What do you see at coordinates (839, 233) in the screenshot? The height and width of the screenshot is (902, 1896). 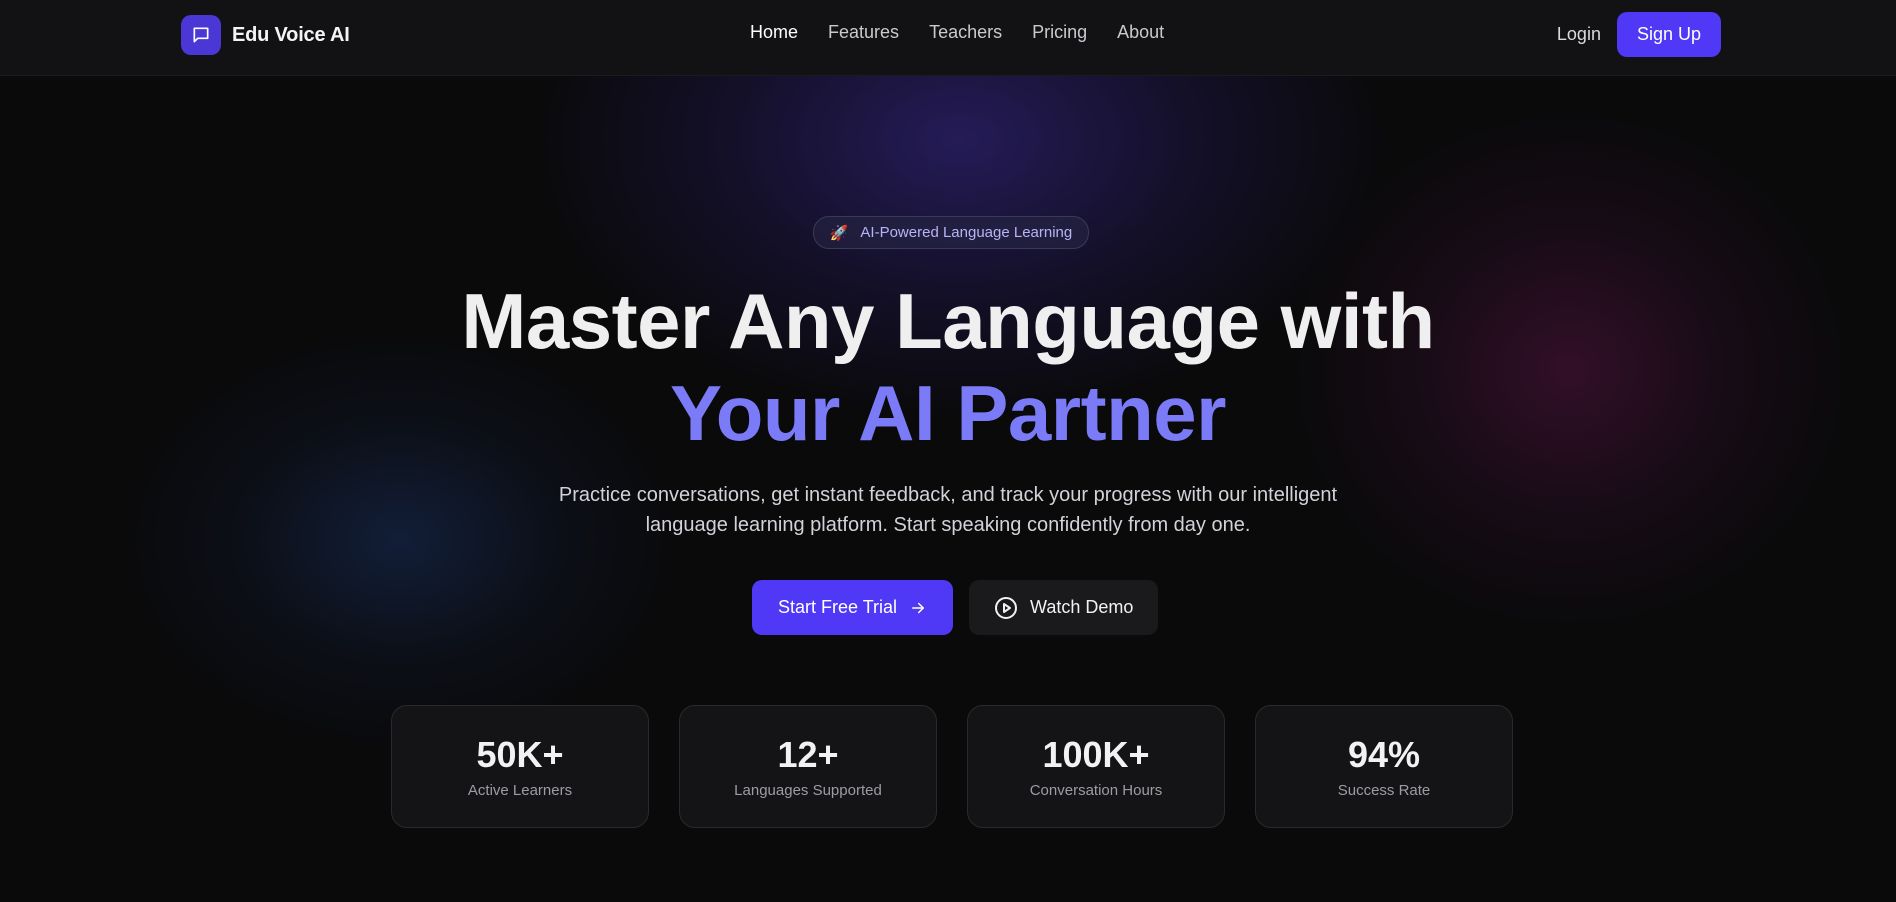 I see `rocket-icon: 🚀` at bounding box center [839, 233].